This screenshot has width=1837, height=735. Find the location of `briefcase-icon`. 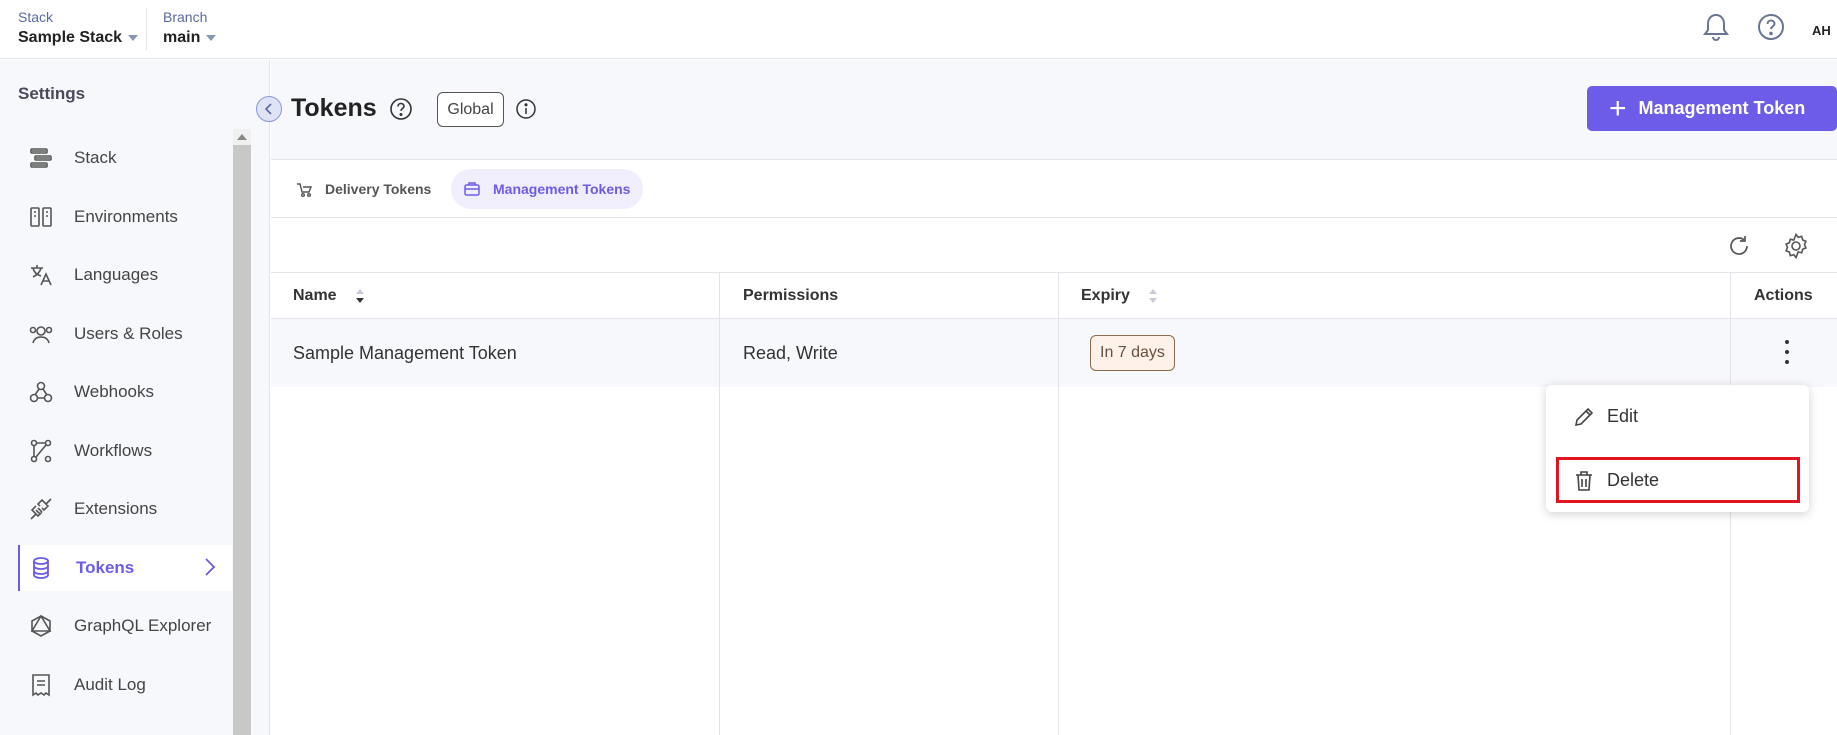

briefcase-icon is located at coordinates (472, 189).